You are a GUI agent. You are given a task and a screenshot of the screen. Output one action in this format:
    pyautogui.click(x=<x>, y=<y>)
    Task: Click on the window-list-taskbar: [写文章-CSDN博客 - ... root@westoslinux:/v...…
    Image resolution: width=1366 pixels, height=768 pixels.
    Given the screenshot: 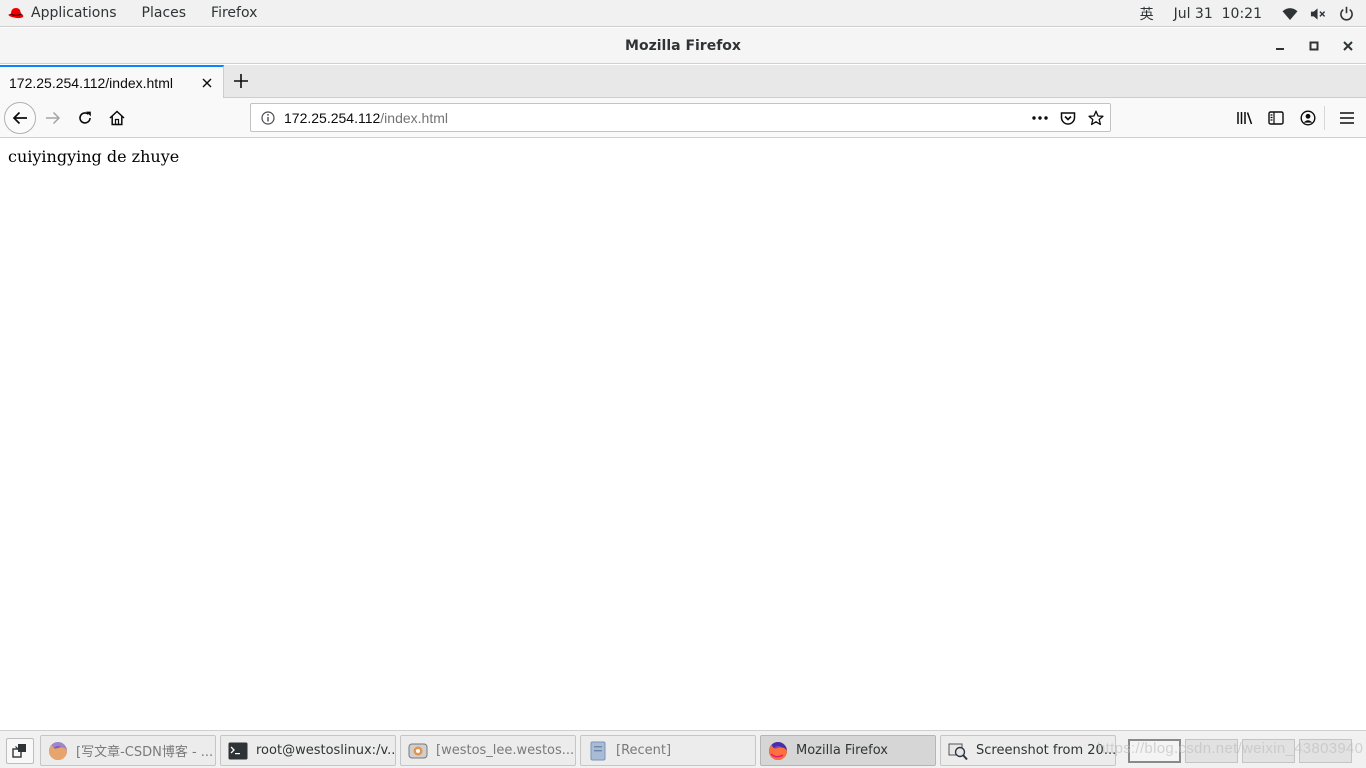 What is the action you would take?
    pyautogui.click(x=683, y=749)
    